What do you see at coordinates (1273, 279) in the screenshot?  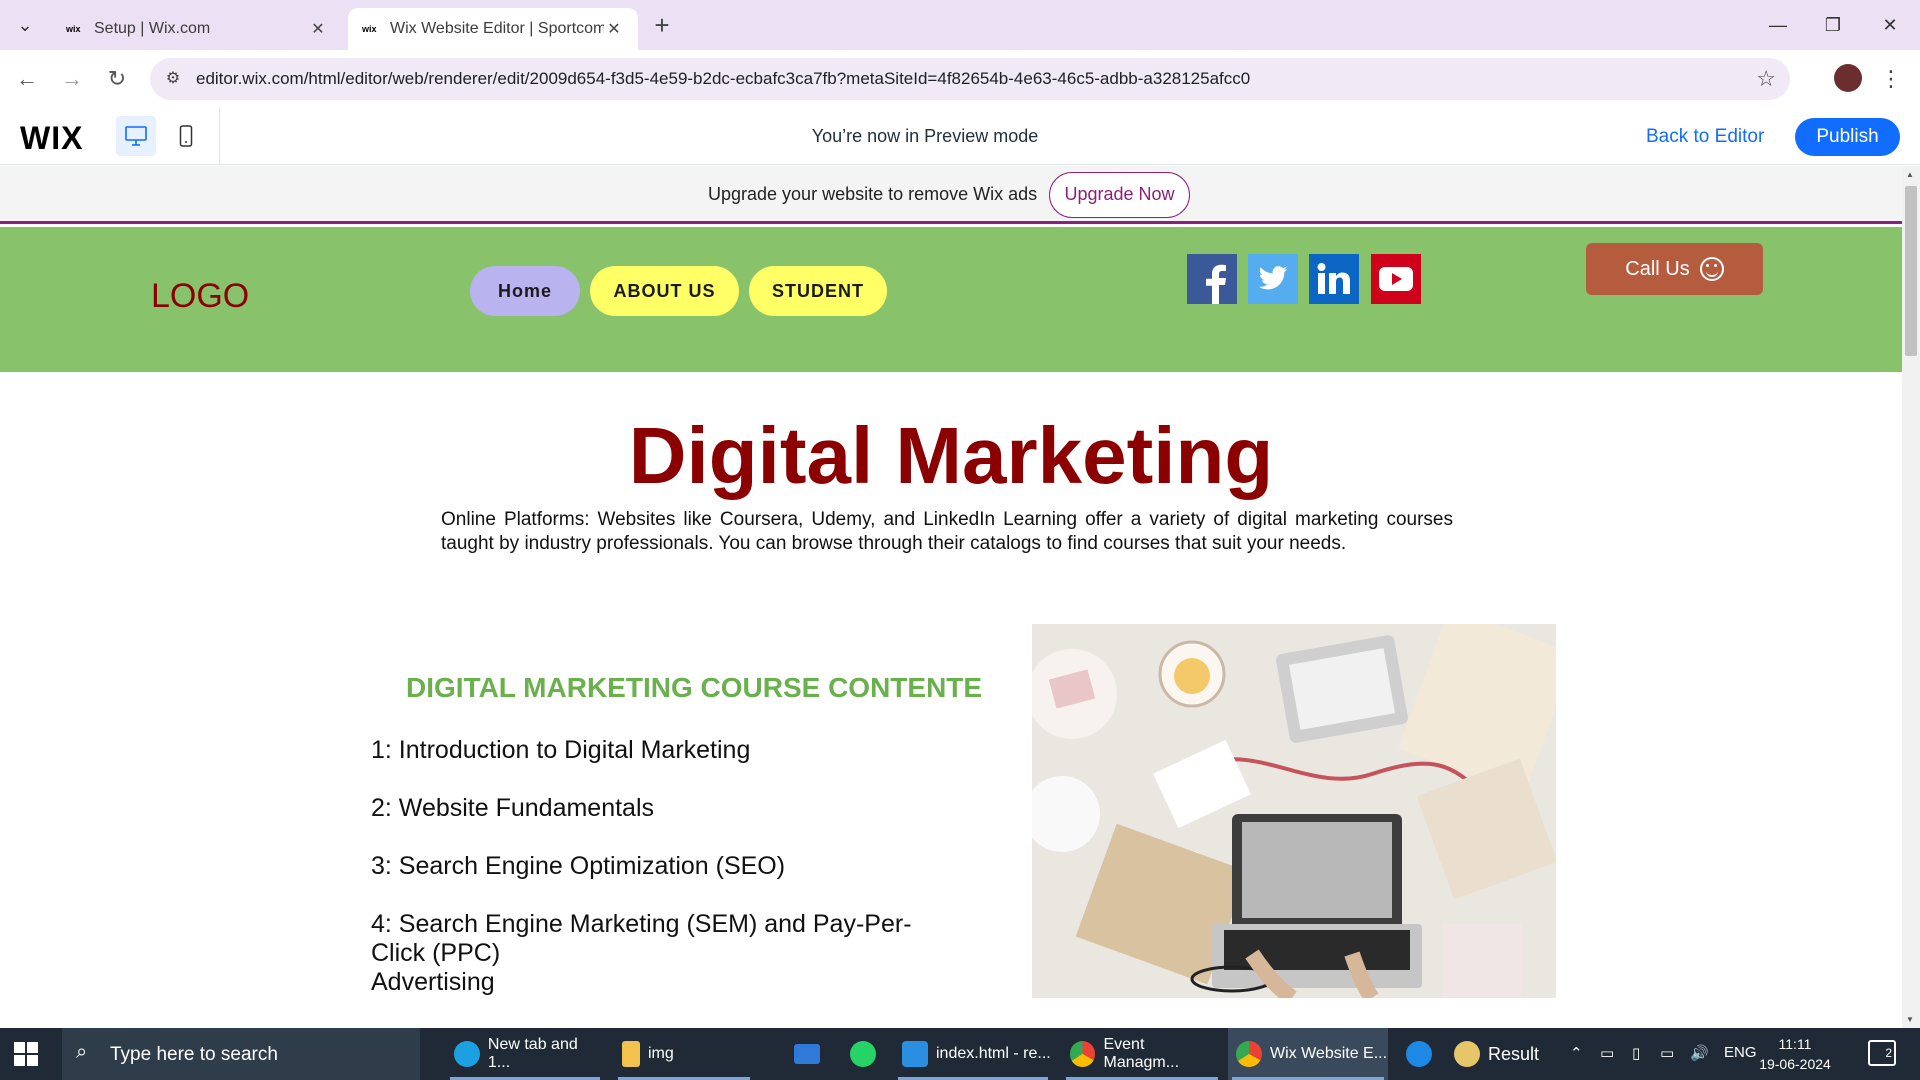 I see `twitter-icon` at bounding box center [1273, 279].